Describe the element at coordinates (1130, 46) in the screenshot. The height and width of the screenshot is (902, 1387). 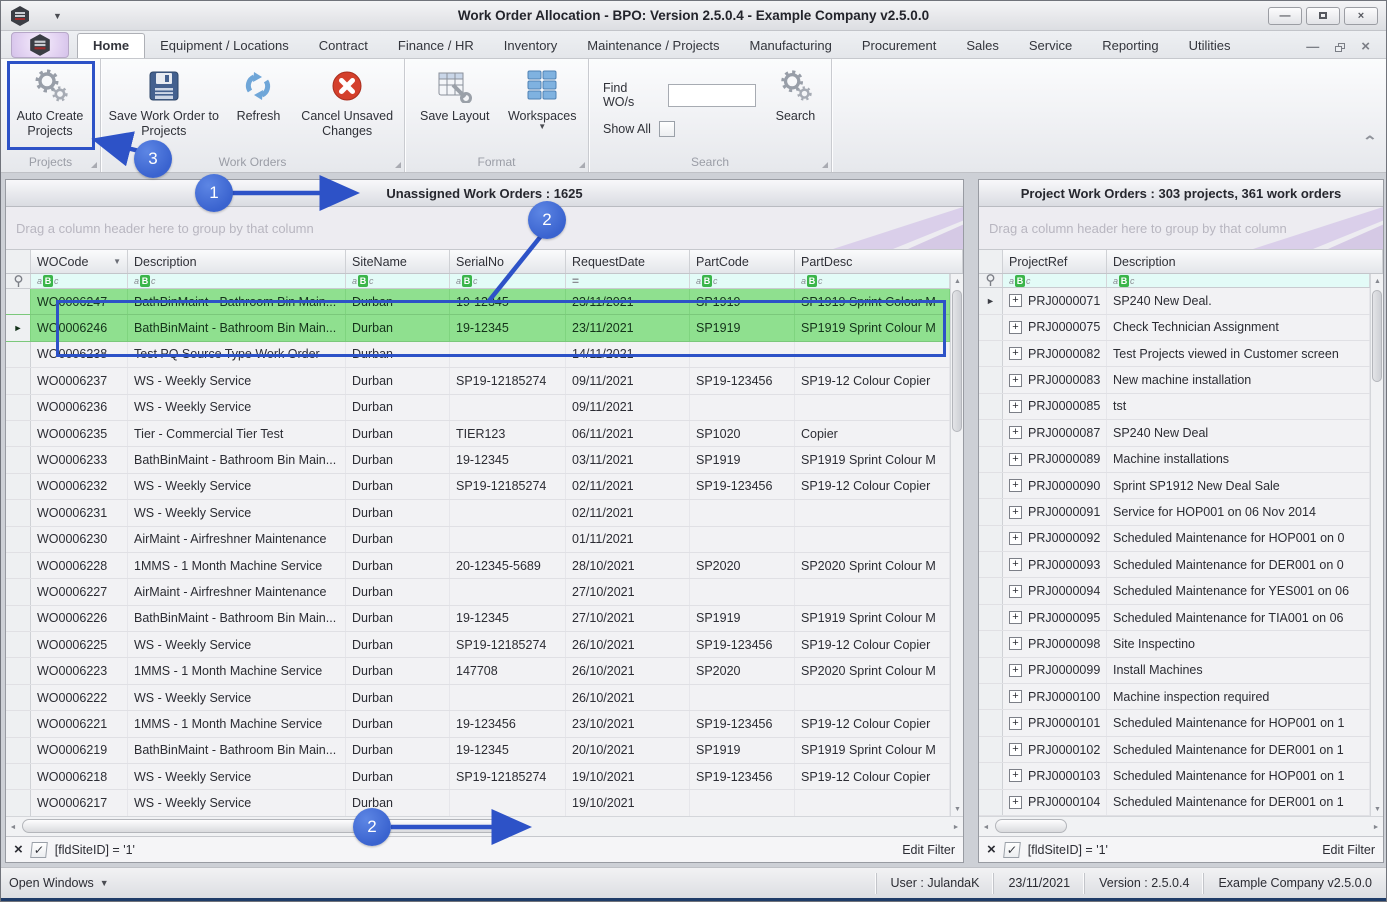
I see `tab-reporting: Reporting` at that location.